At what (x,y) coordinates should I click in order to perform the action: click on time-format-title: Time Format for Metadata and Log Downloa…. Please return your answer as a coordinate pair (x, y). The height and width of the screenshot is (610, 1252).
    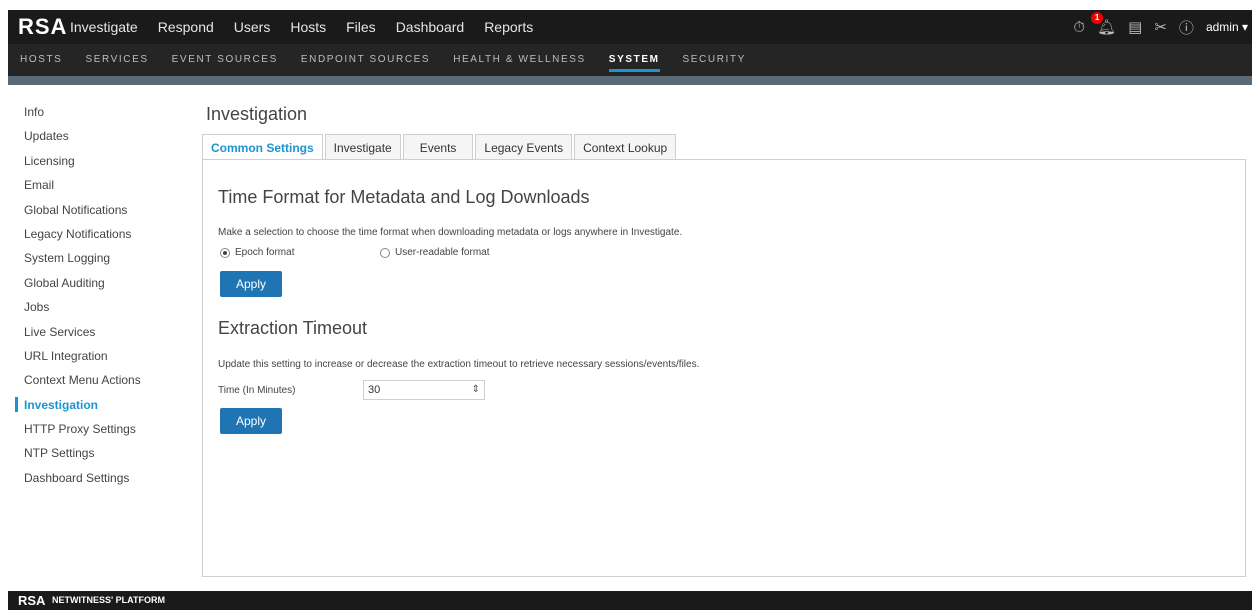
    Looking at the image, I should click on (404, 197).